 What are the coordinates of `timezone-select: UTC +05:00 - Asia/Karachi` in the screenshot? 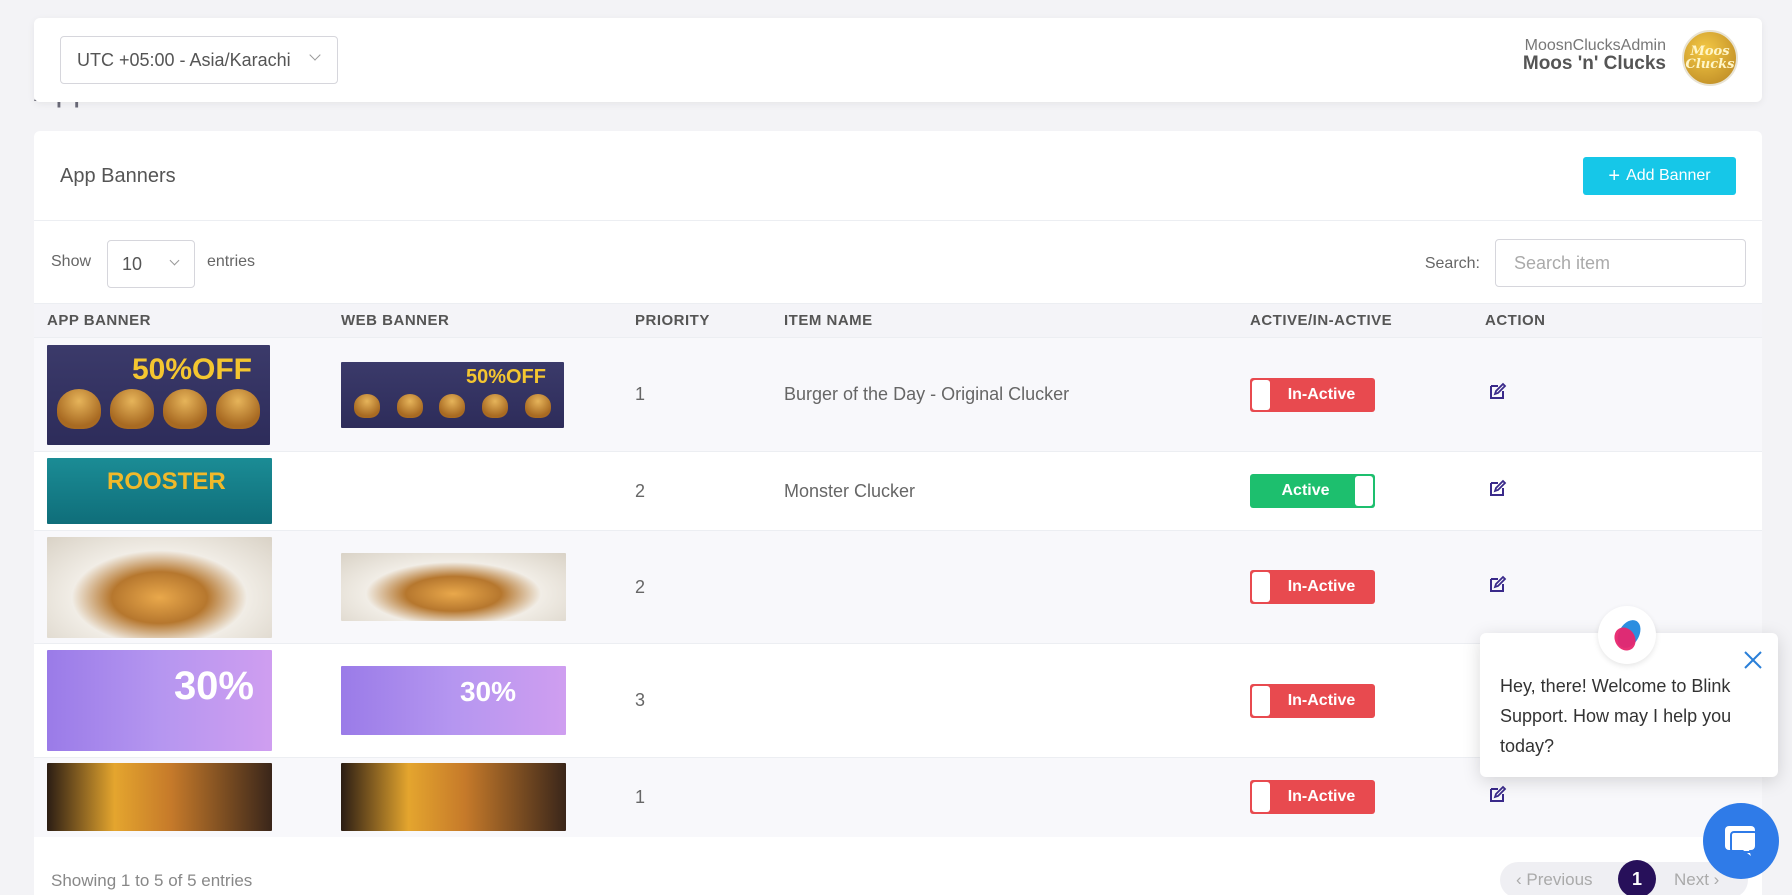 It's located at (199, 60).